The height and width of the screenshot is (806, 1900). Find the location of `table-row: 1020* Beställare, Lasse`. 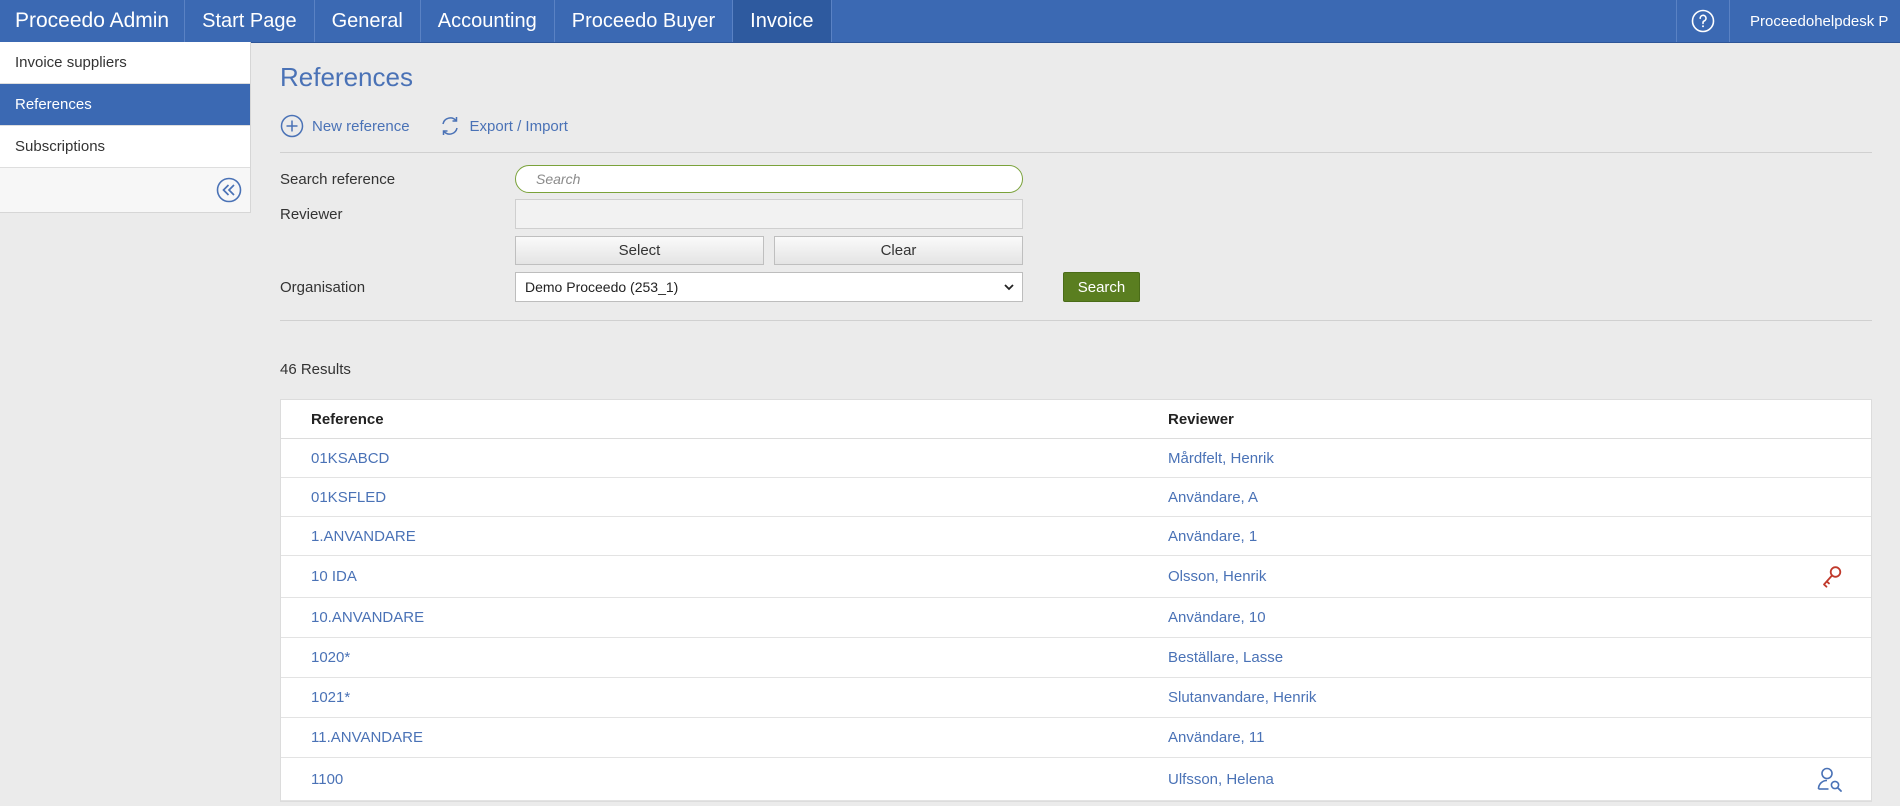

table-row: 1020* Beställare, Lasse is located at coordinates (1076, 658).